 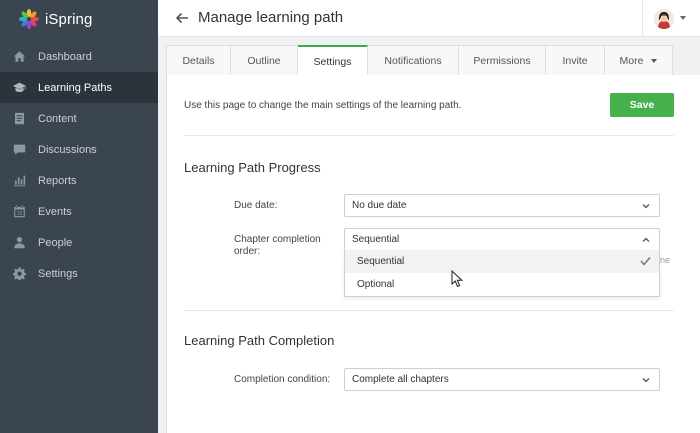 What do you see at coordinates (75, 87) in the screenshot?
I see `sidebar-item-label: Learning Paths` at bounding box center [75, 87].